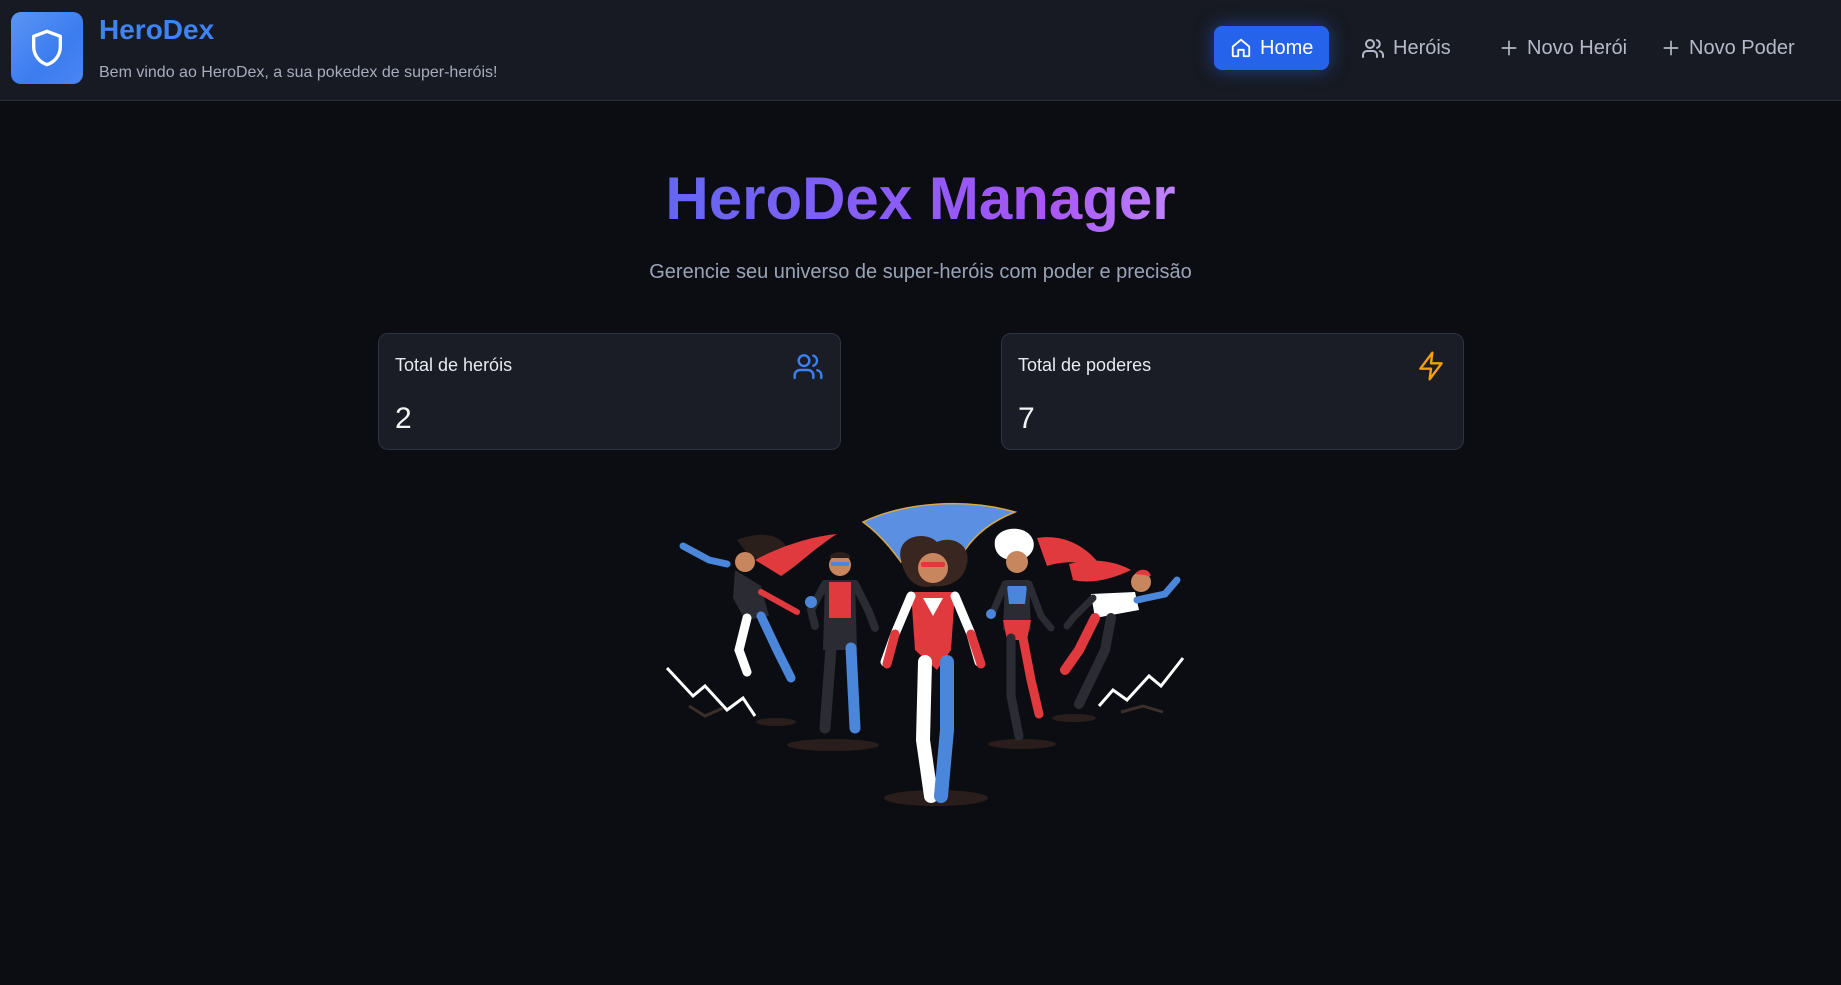 The image size is (1841, 985). I want to click on lightning-icon, so click(1431, 366).